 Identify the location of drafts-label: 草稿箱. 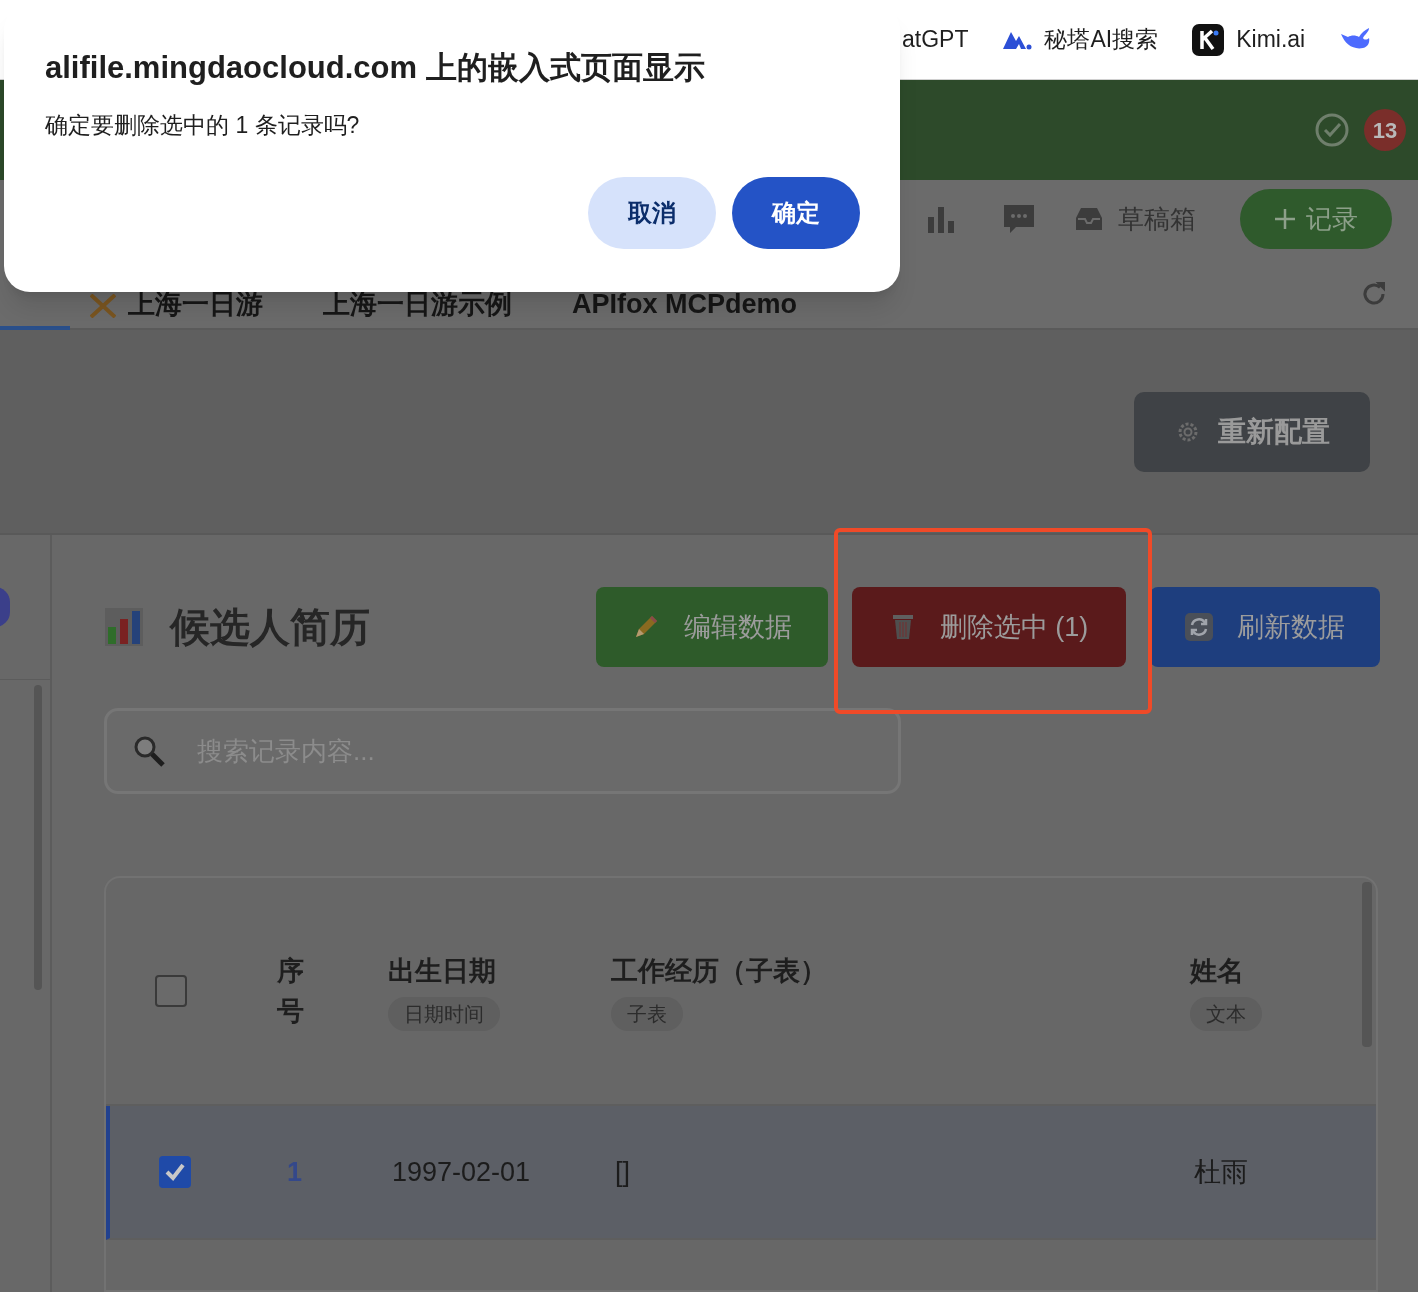
(1157, 219).